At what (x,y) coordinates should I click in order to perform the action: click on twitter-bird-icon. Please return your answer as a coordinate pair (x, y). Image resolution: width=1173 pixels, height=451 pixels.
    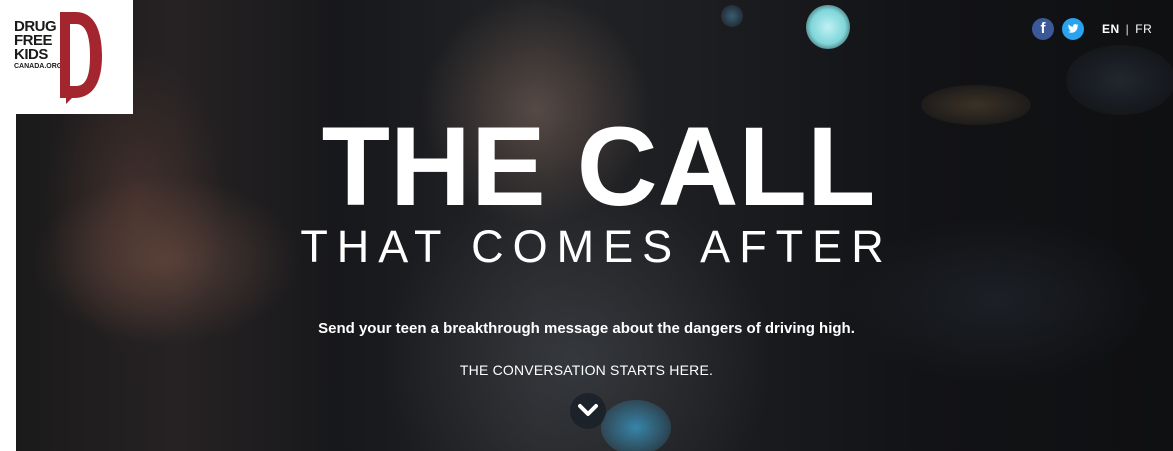
    Looking at the image, I should click on (1073, 28).